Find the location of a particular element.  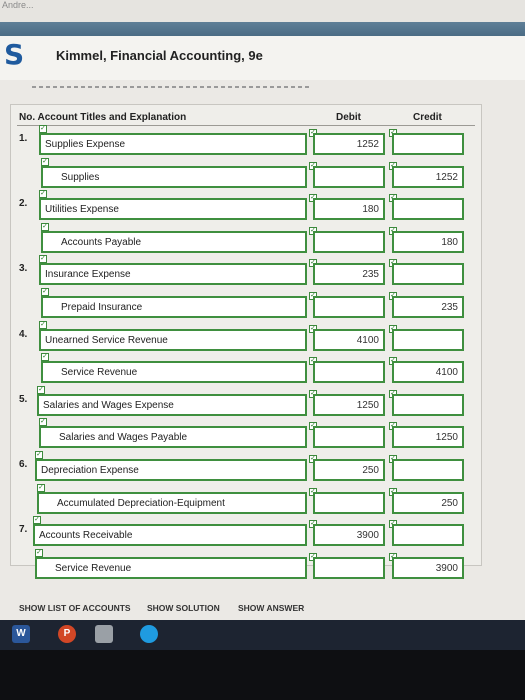

entry-number: 6. is located at coordinates (23, 464).